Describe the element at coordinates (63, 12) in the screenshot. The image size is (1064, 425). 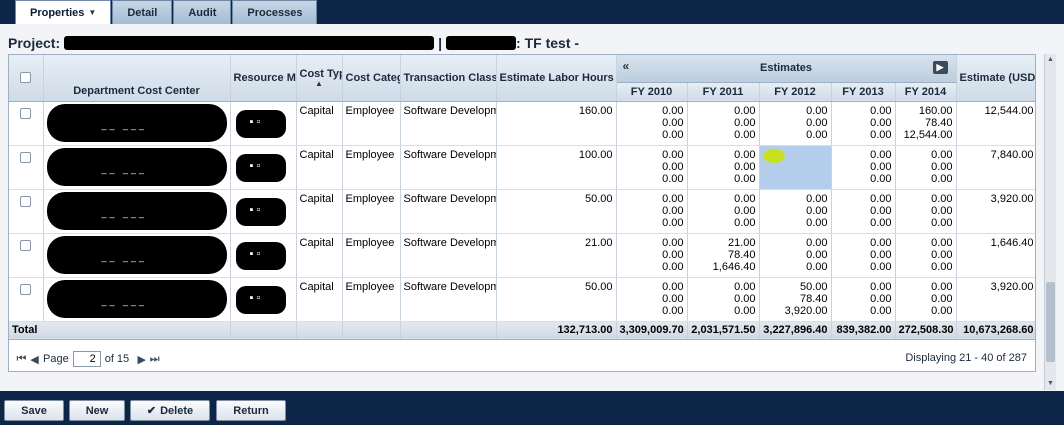
I see `tab-properties: Properties ▼` at that location.